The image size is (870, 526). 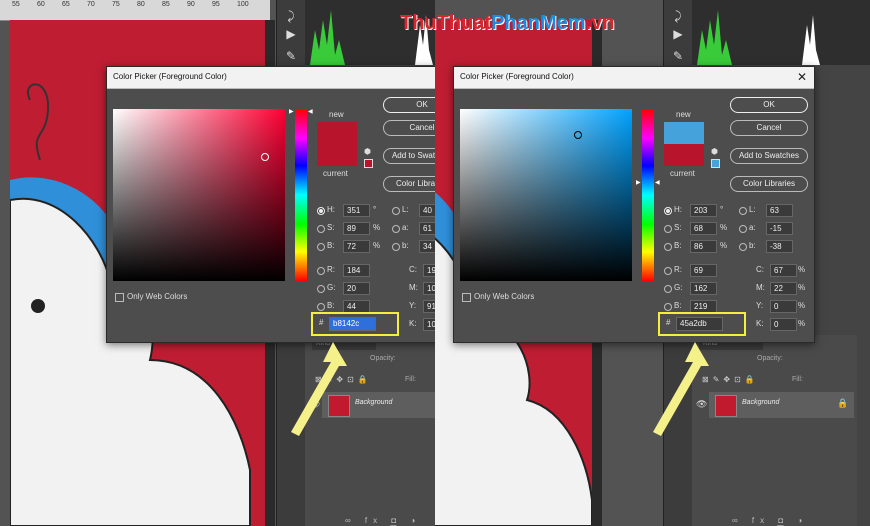 I want to click on ruler-label: 95, so click(x=216, y=4).